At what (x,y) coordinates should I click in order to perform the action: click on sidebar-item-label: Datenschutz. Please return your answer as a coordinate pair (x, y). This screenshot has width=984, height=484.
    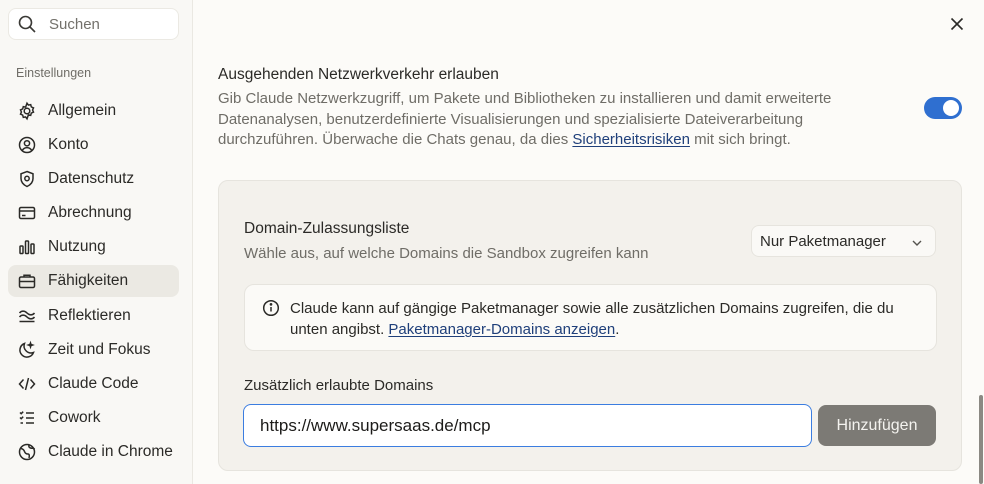
    Looking at the image, I should click on (91, 179).